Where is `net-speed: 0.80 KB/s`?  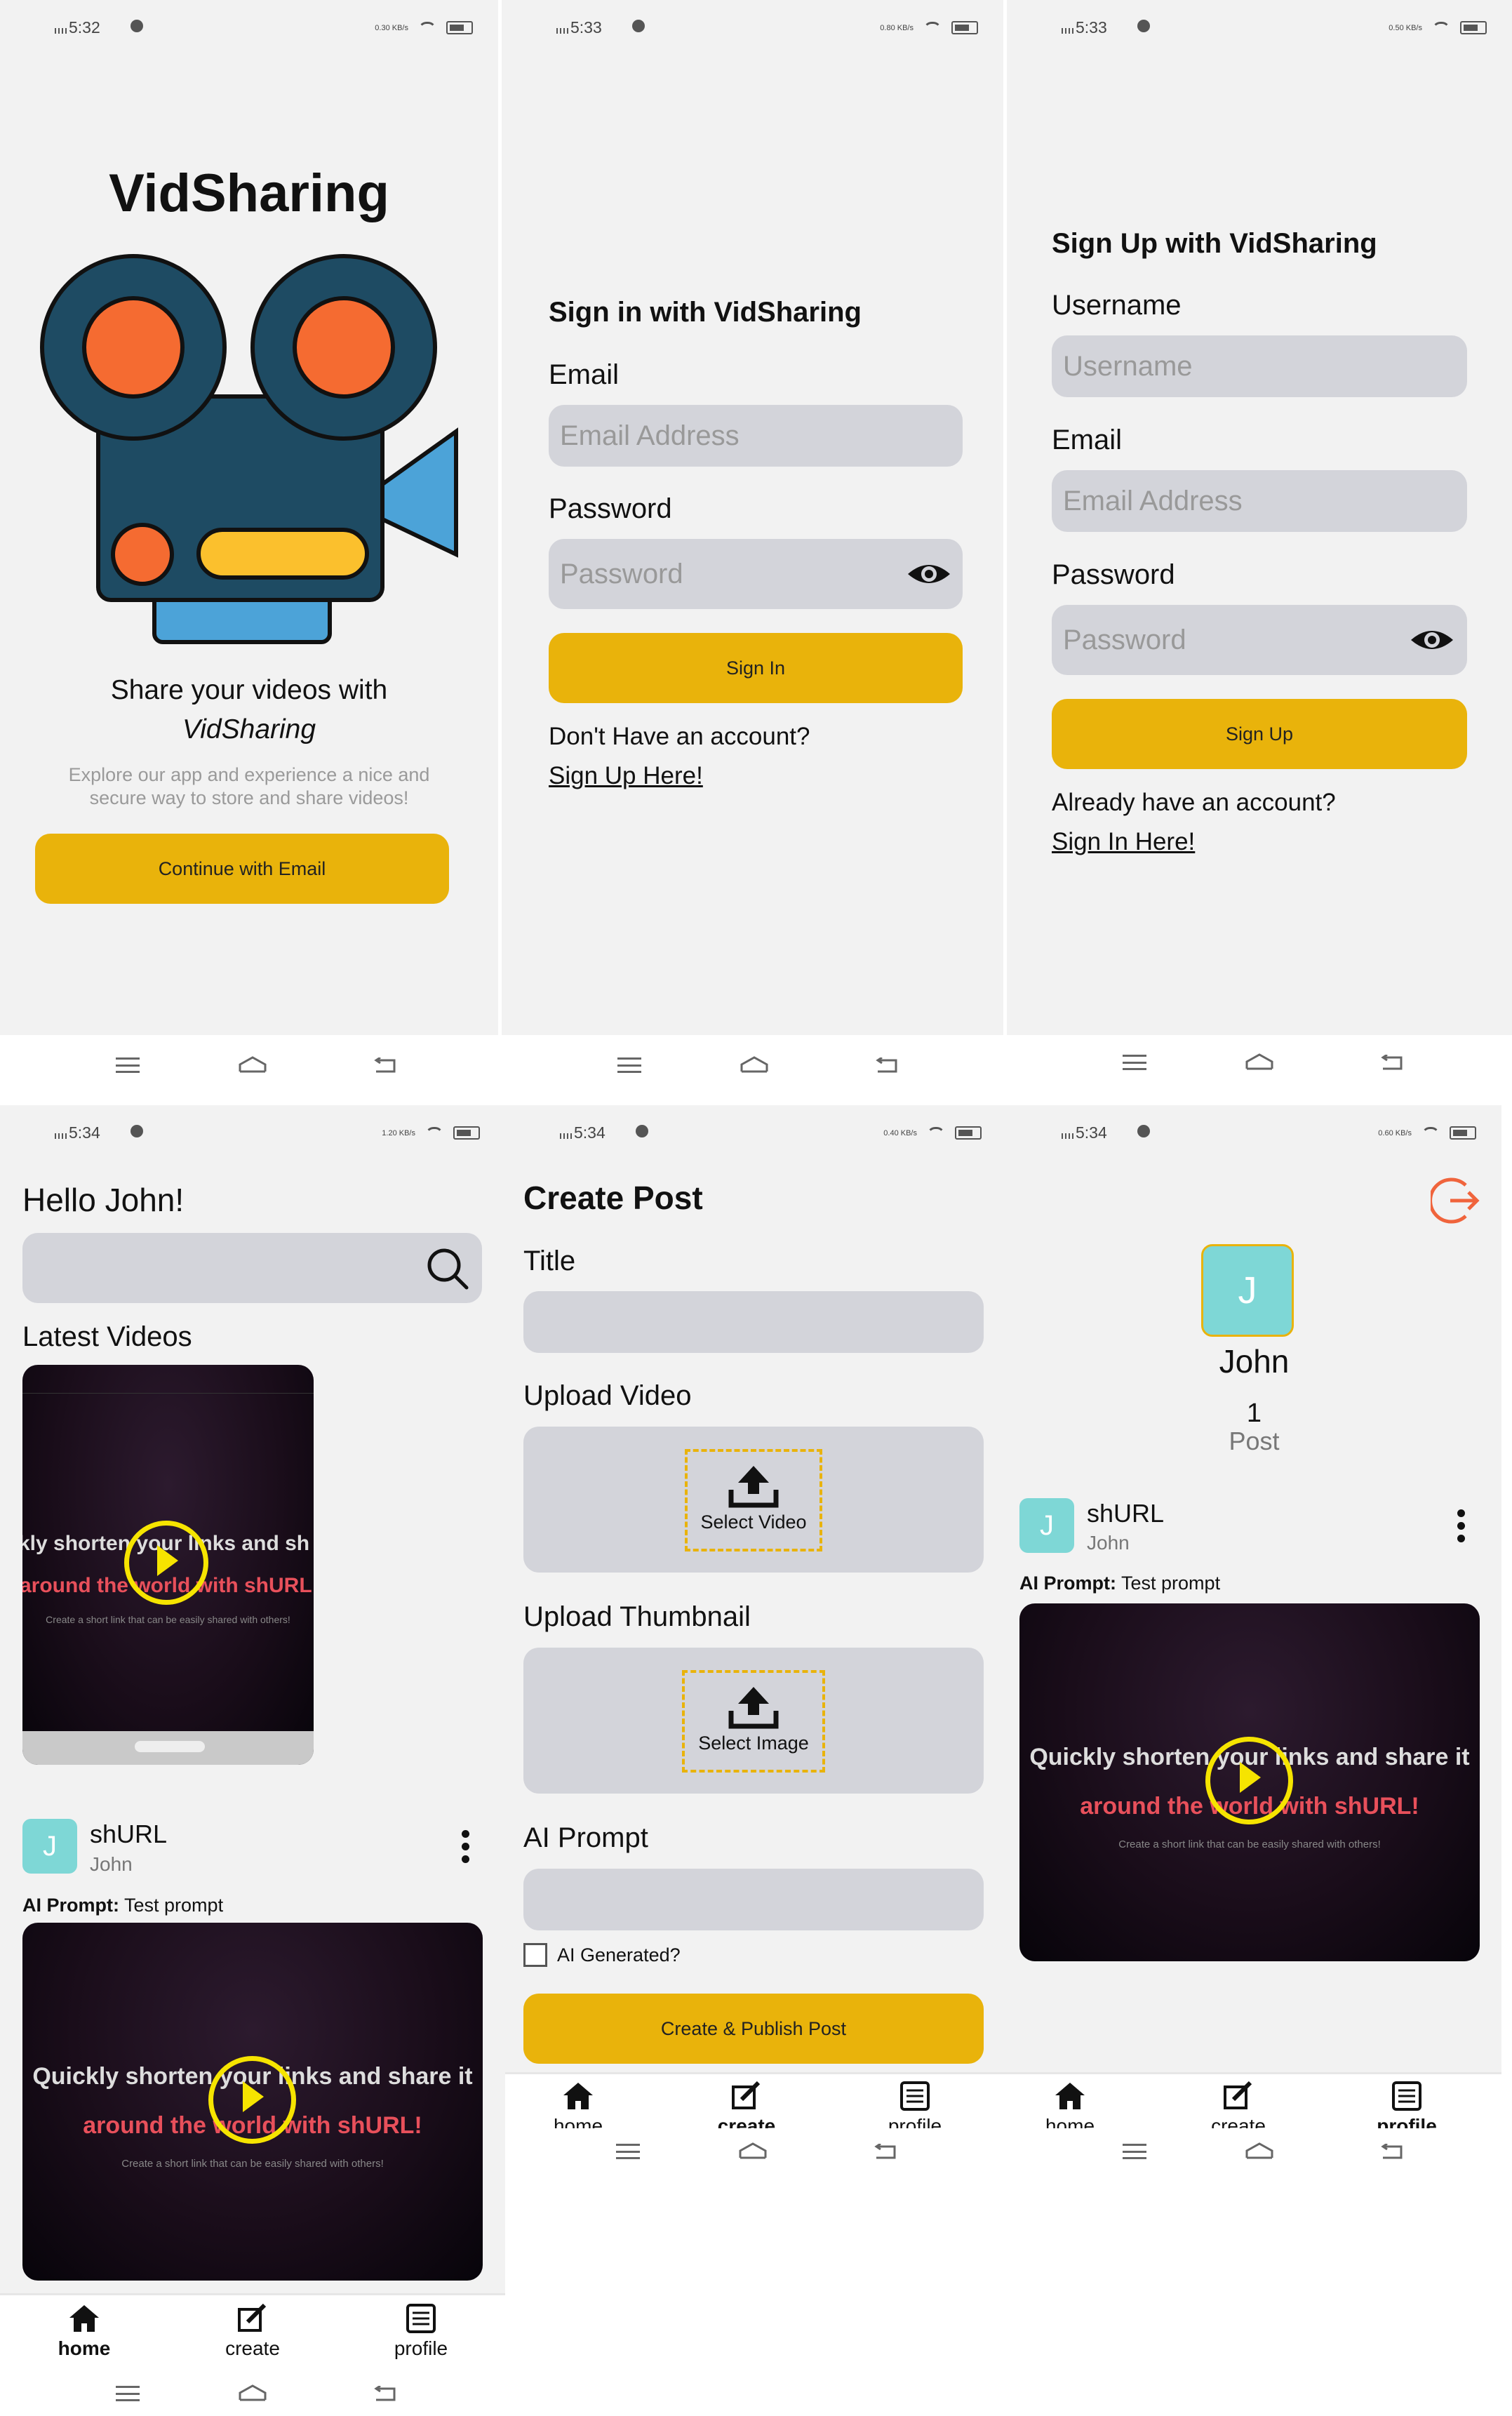 net-speed: 0.80 KB/s is located at coordinates (897, 27).